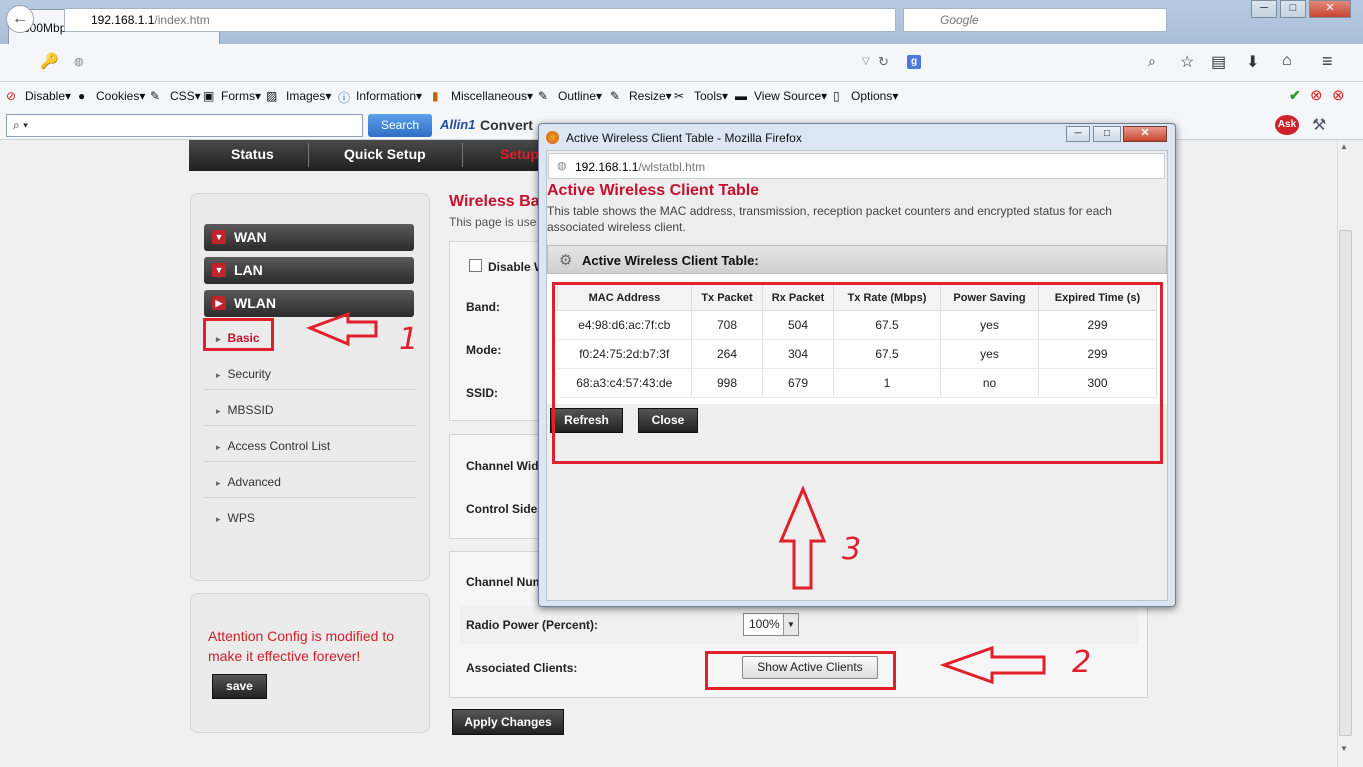 The image size is (1363, 767). Describe the element at coordinates (480, 20) in the screenshot. I see `address-bar: 192.168.1.1/index.htm` at that location.